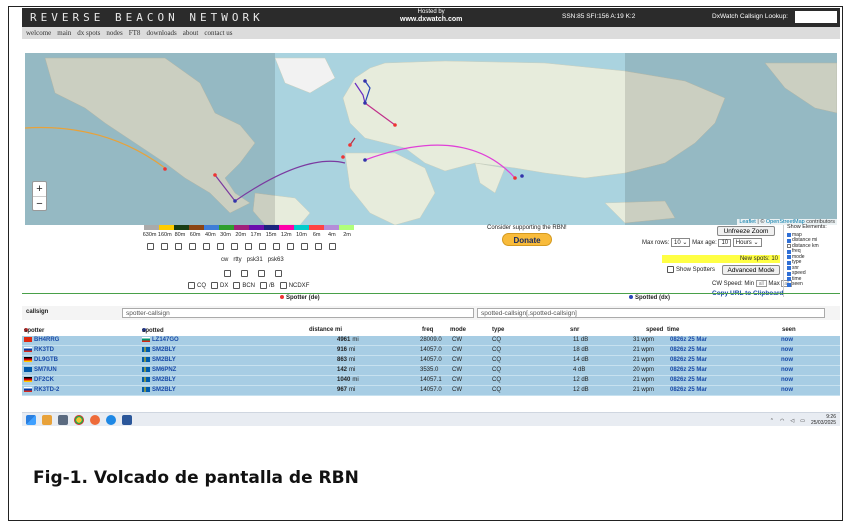 The height and width of the screenshot is (527, 849). Describe the element at coordinates (772, 421) in the screenshot. I see `chevron-up-icon: ⌃` at that location.